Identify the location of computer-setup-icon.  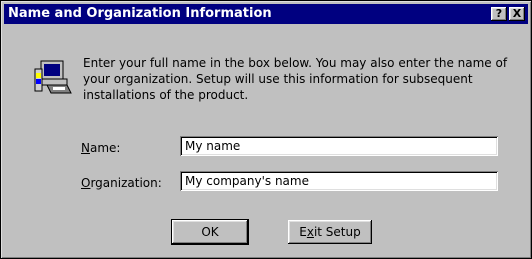
(53, 77).